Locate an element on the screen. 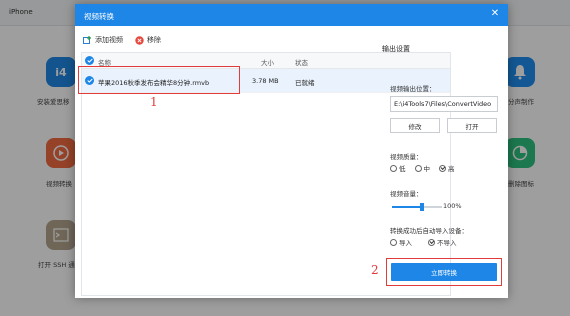 This screenshot has width=570, height=316. no-import-radio: 不导入 is located at coordinates (442, 242).